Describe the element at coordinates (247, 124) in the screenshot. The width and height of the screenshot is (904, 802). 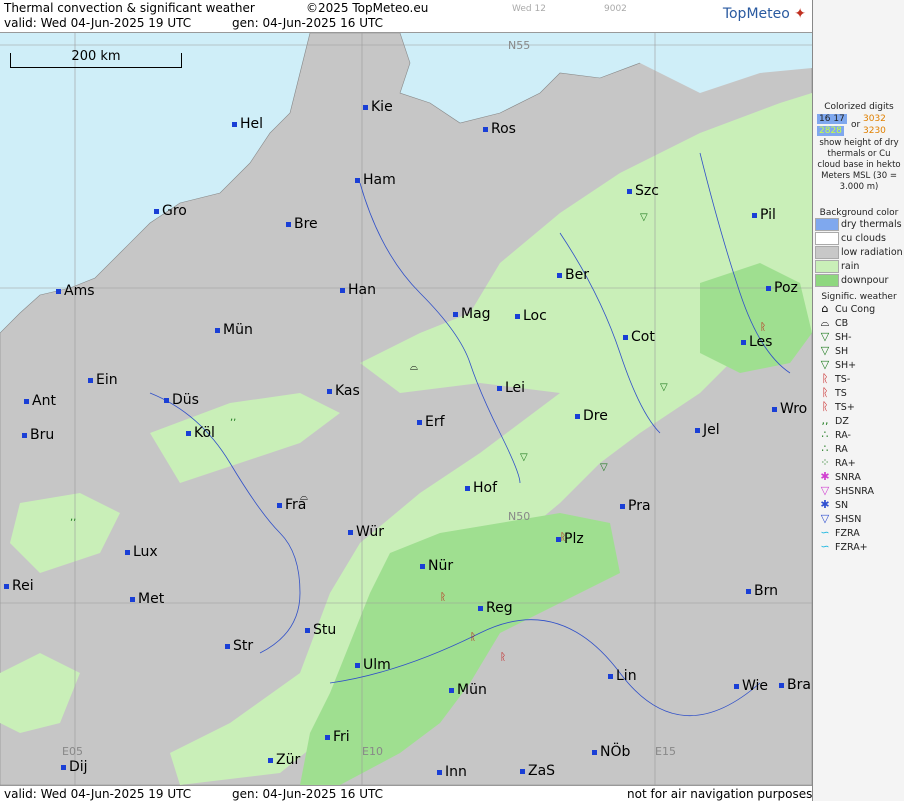
I see `city-label: Hel` at that location.